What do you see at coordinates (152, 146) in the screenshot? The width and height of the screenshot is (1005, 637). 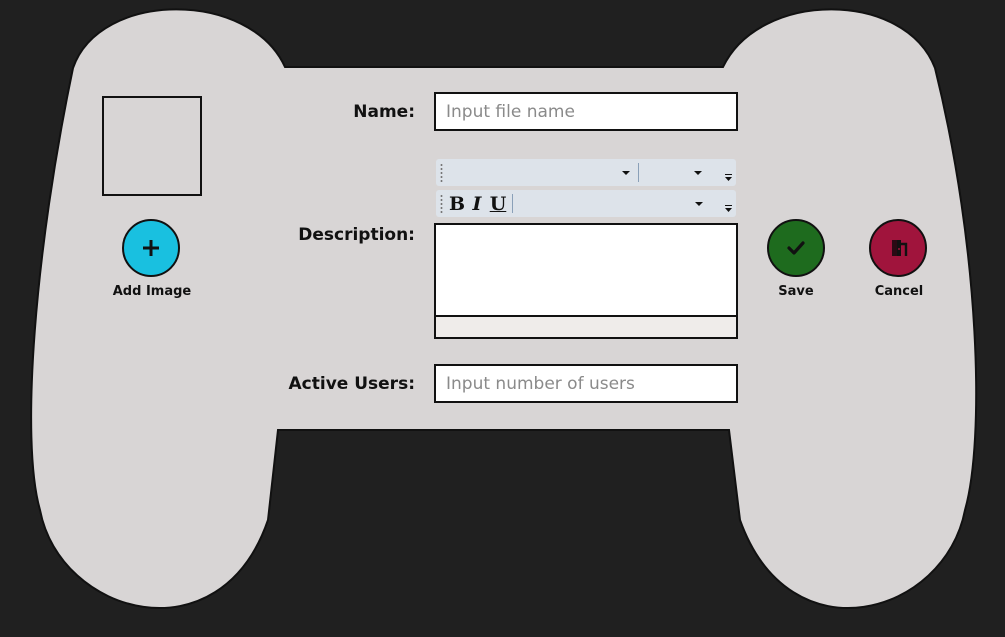 I see `image-preview-box` at bounding box center [152, 146].